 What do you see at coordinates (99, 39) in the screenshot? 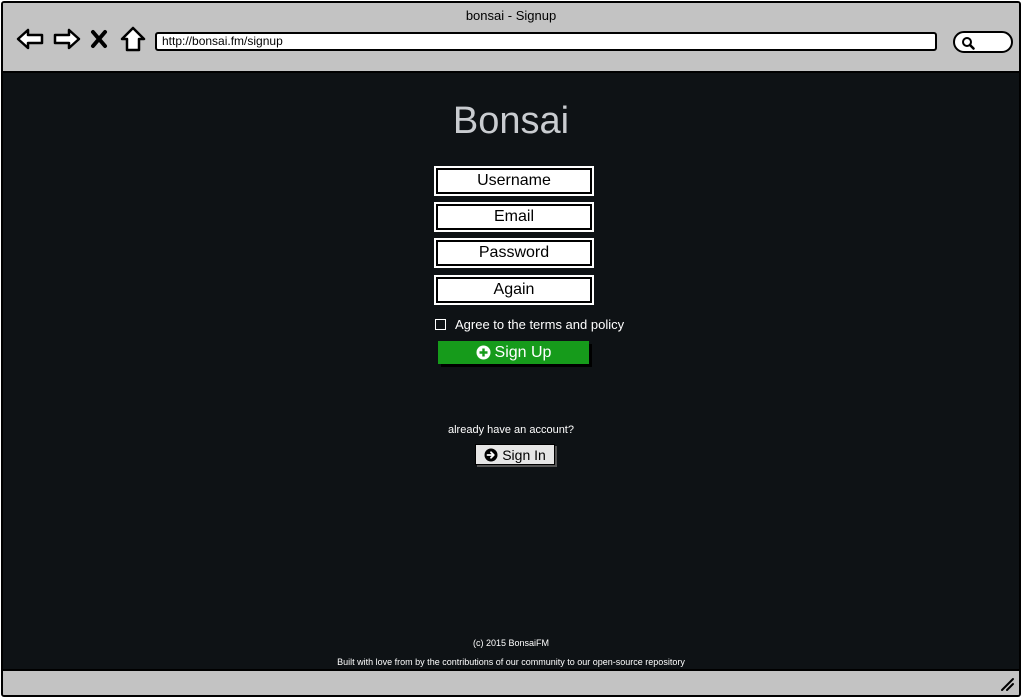
I see `stop-icon` at bounding box center [99, 39].